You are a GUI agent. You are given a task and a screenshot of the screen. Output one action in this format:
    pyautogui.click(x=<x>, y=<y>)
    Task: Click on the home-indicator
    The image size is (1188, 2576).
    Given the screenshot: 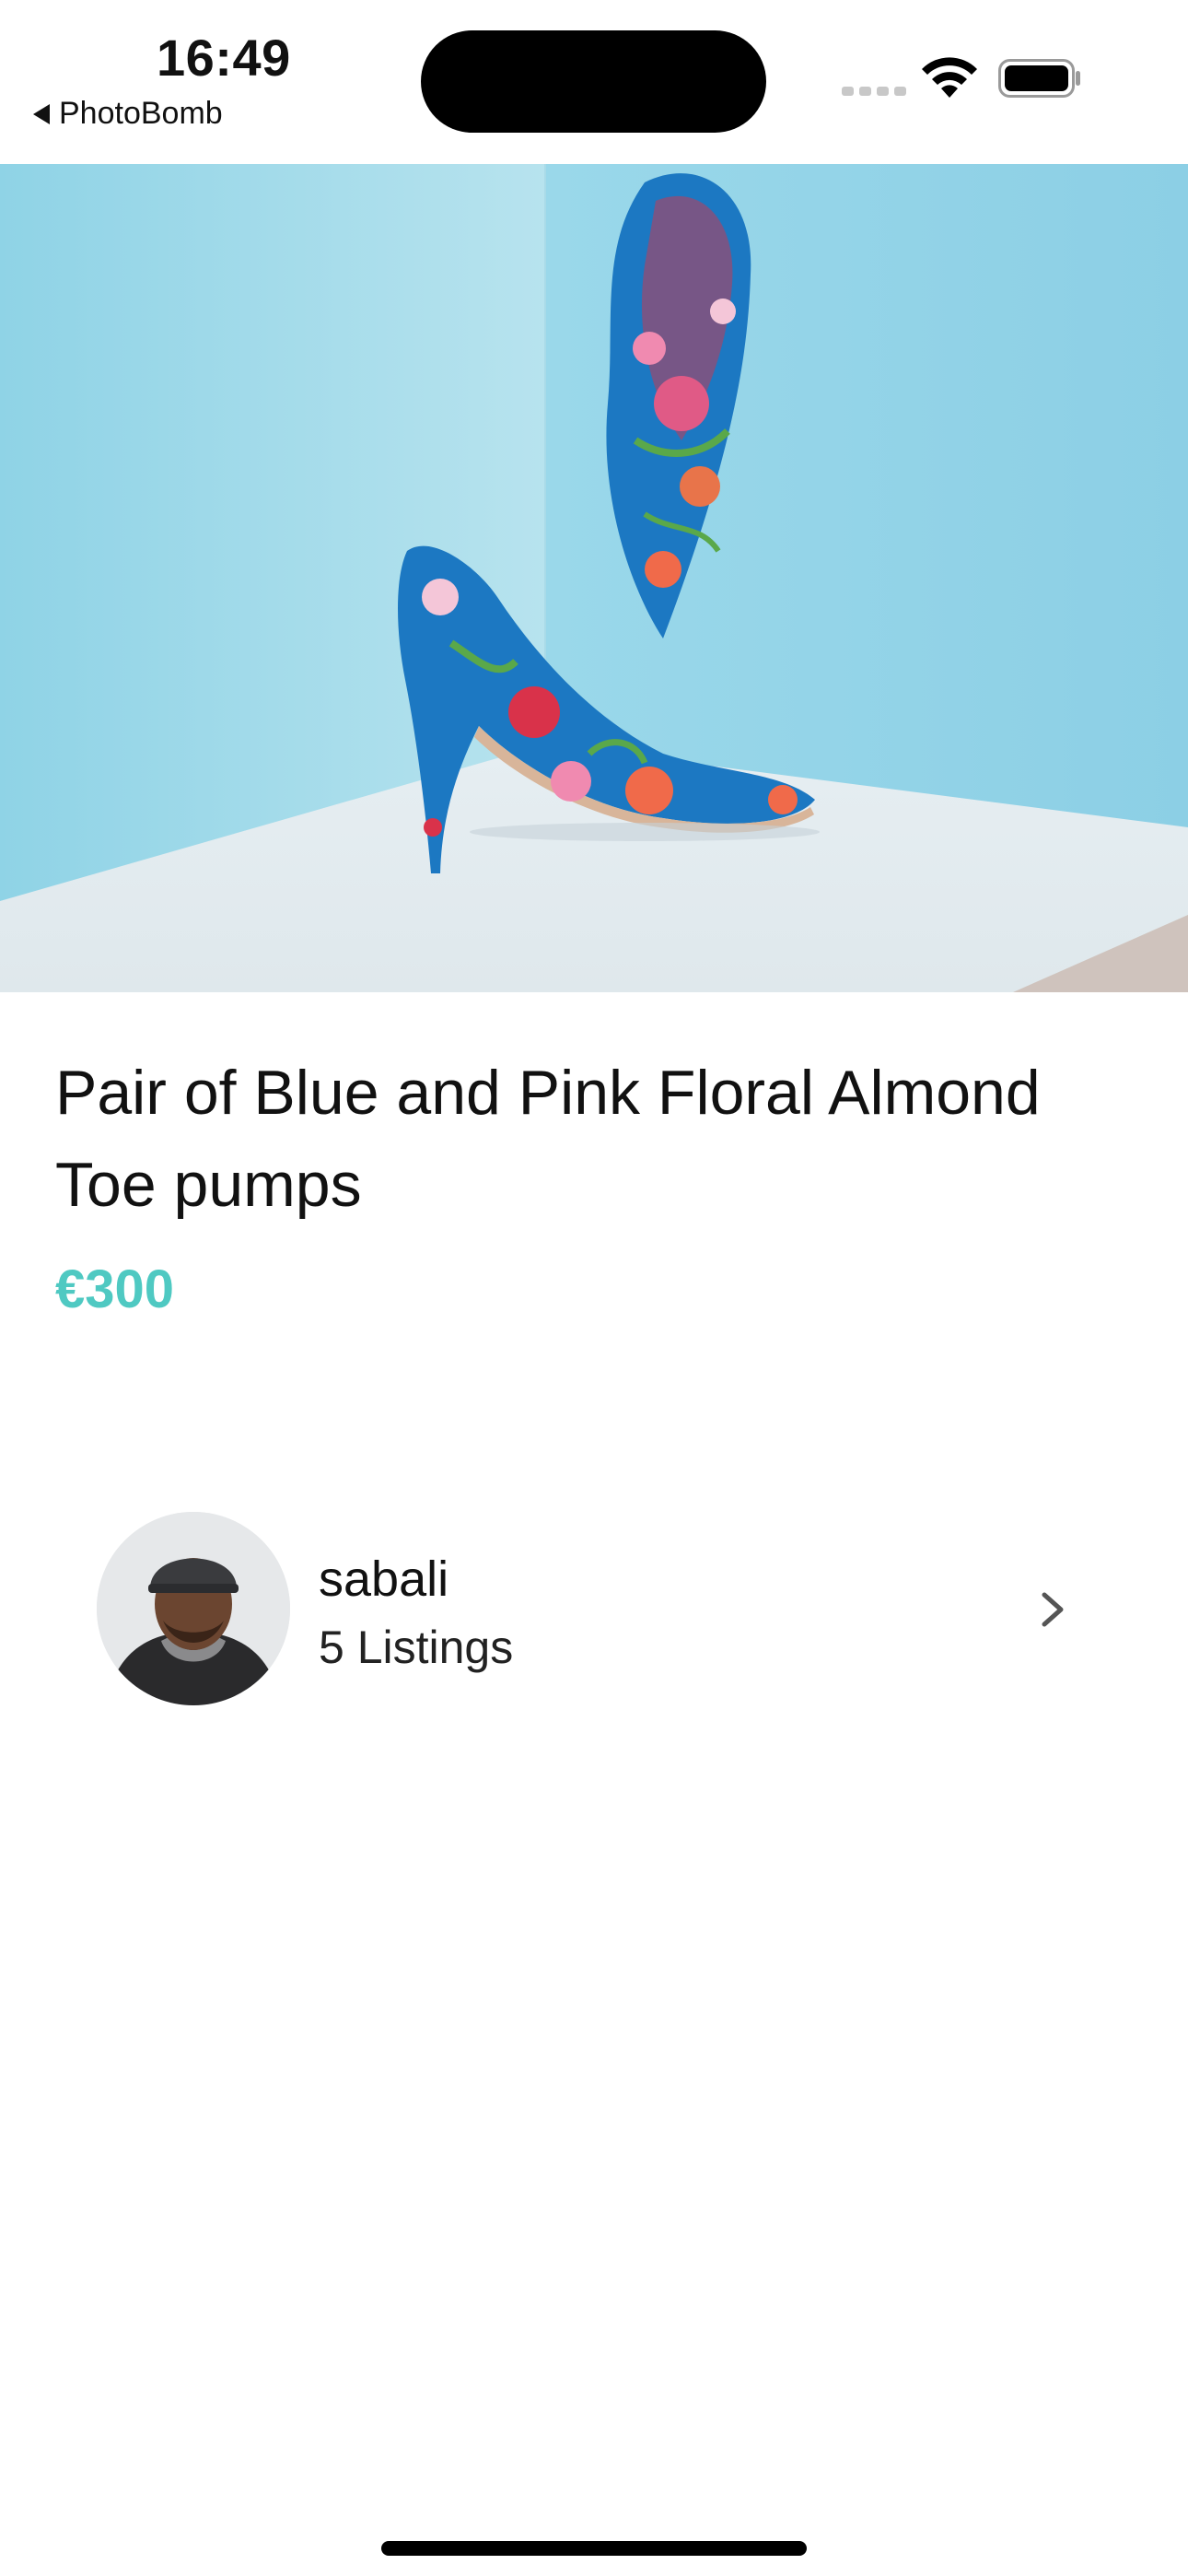 What is the action you would take?
    pyautogui.click(x=594, y=2548)
    